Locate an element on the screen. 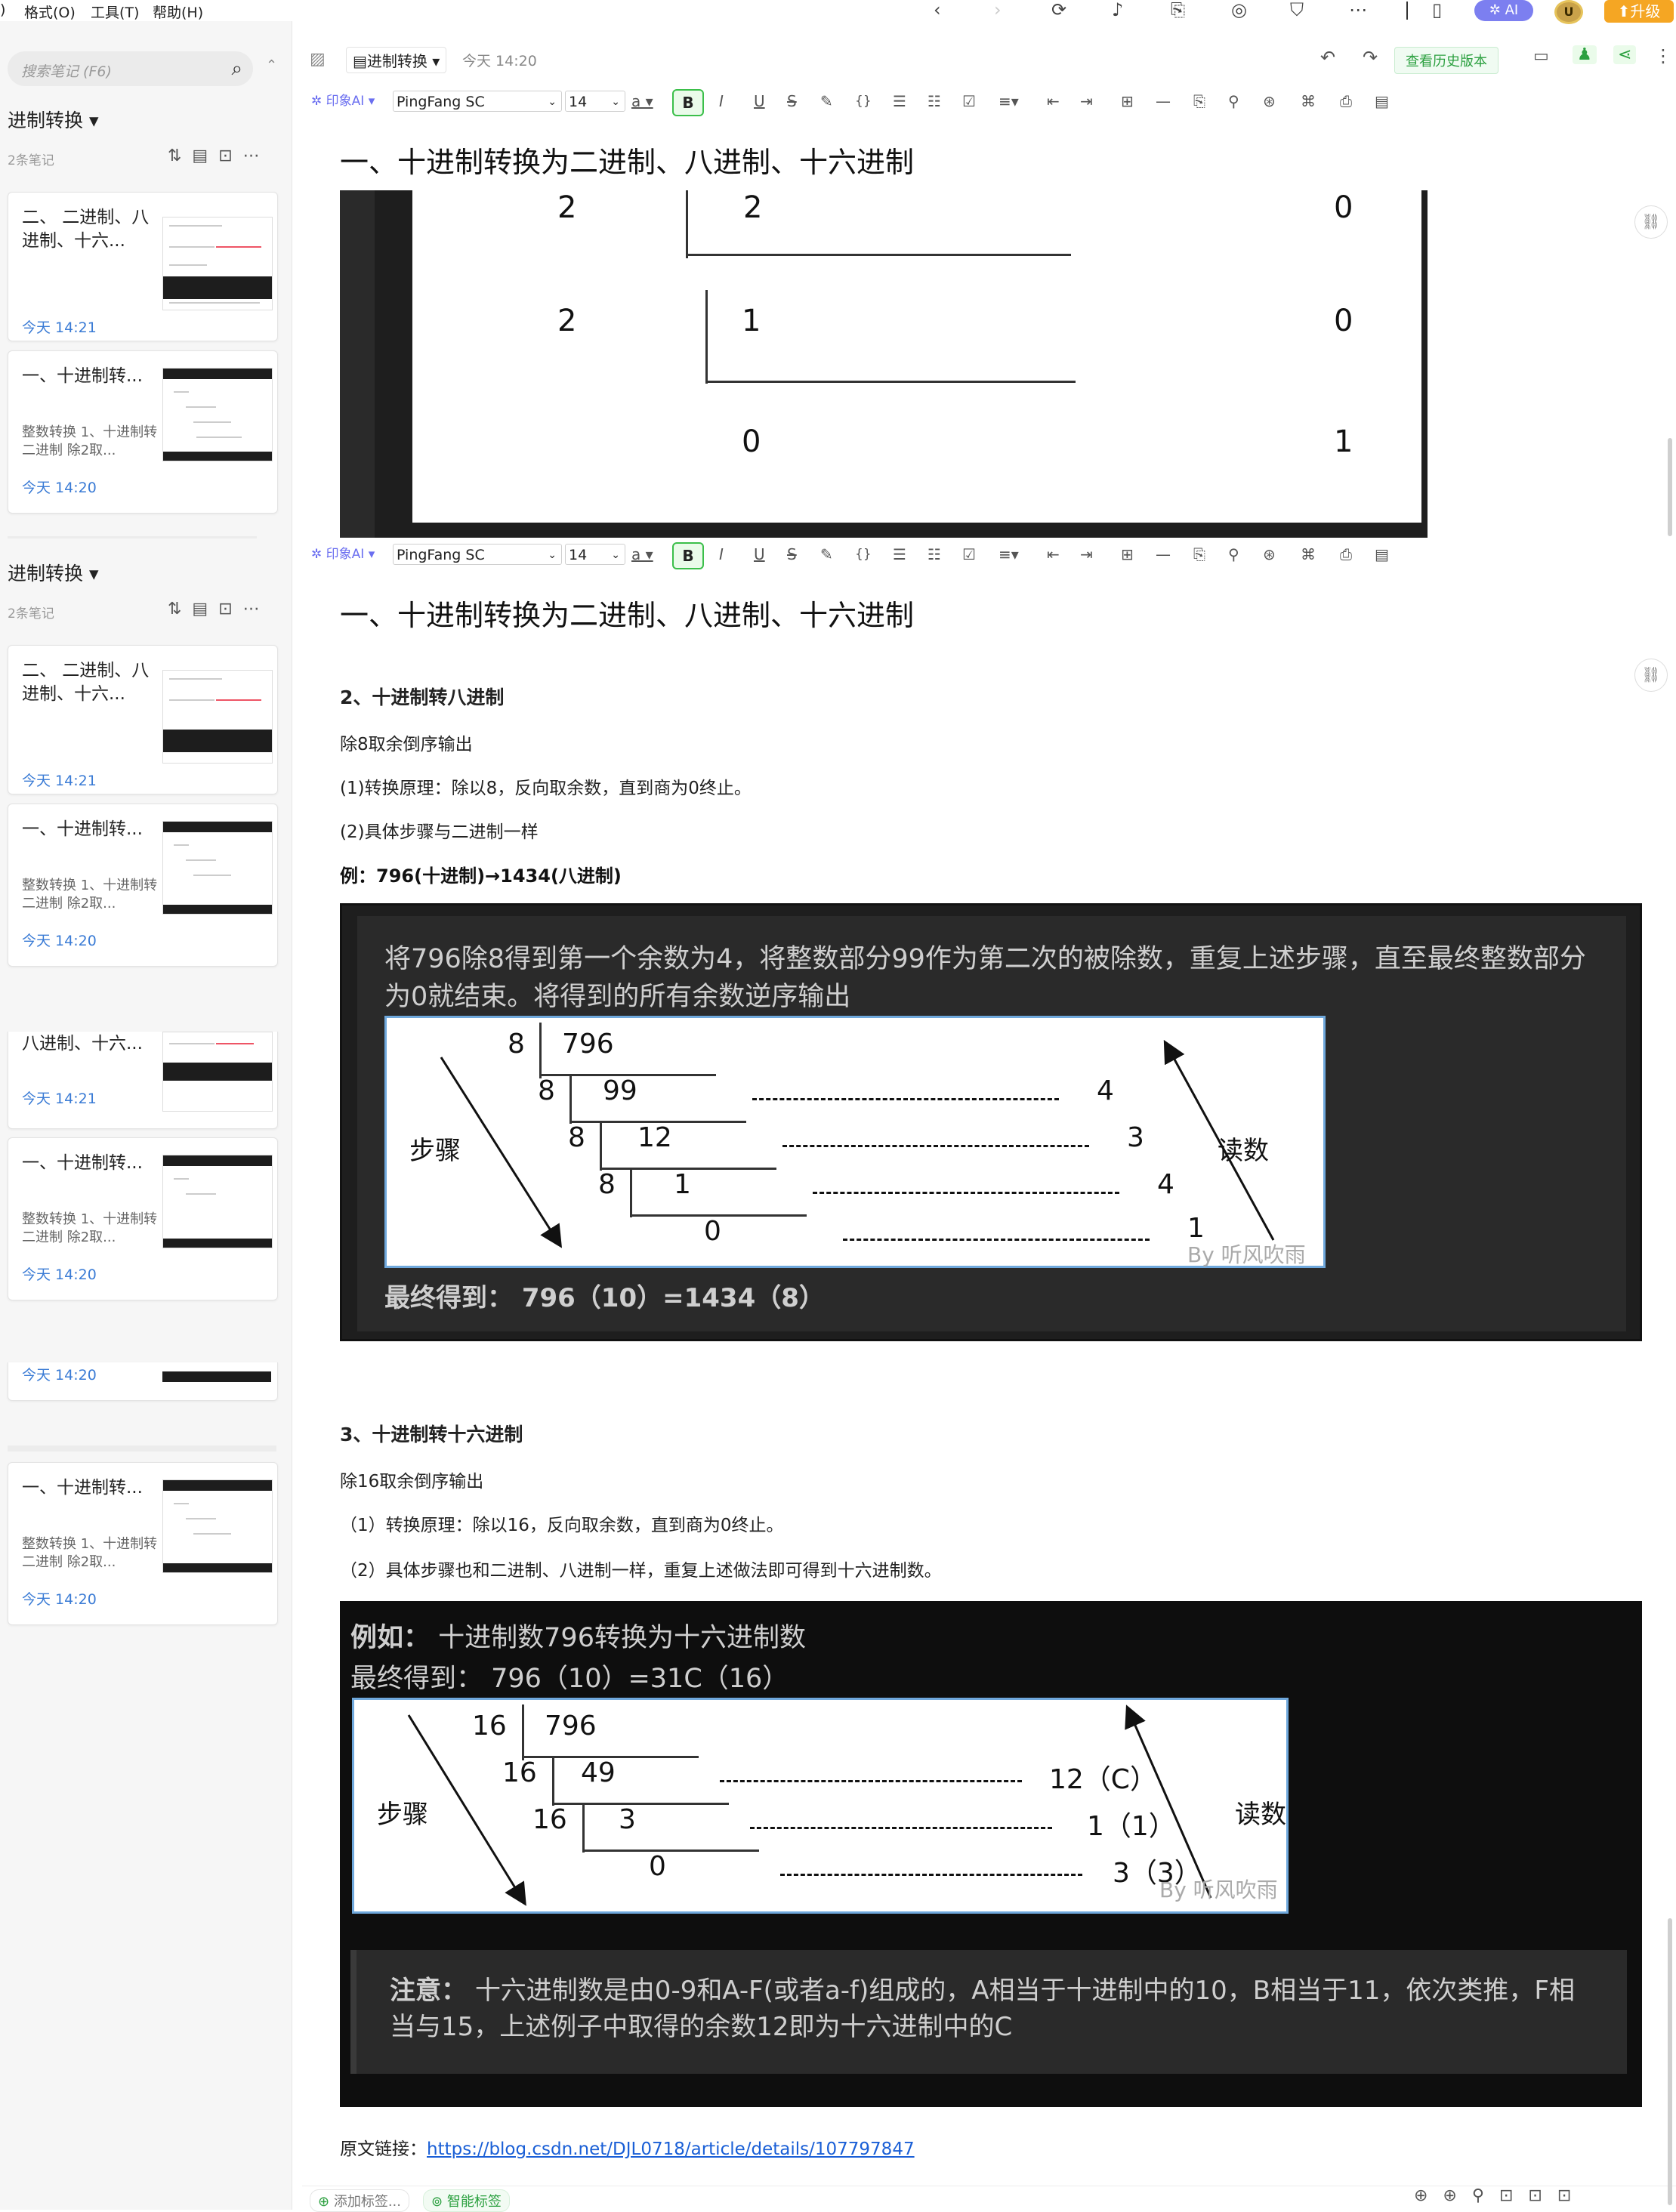 The height and width of the screenshot is (2212, 1676). upgrade-button: ⬆升级 is located at coordinates (1639, 11).